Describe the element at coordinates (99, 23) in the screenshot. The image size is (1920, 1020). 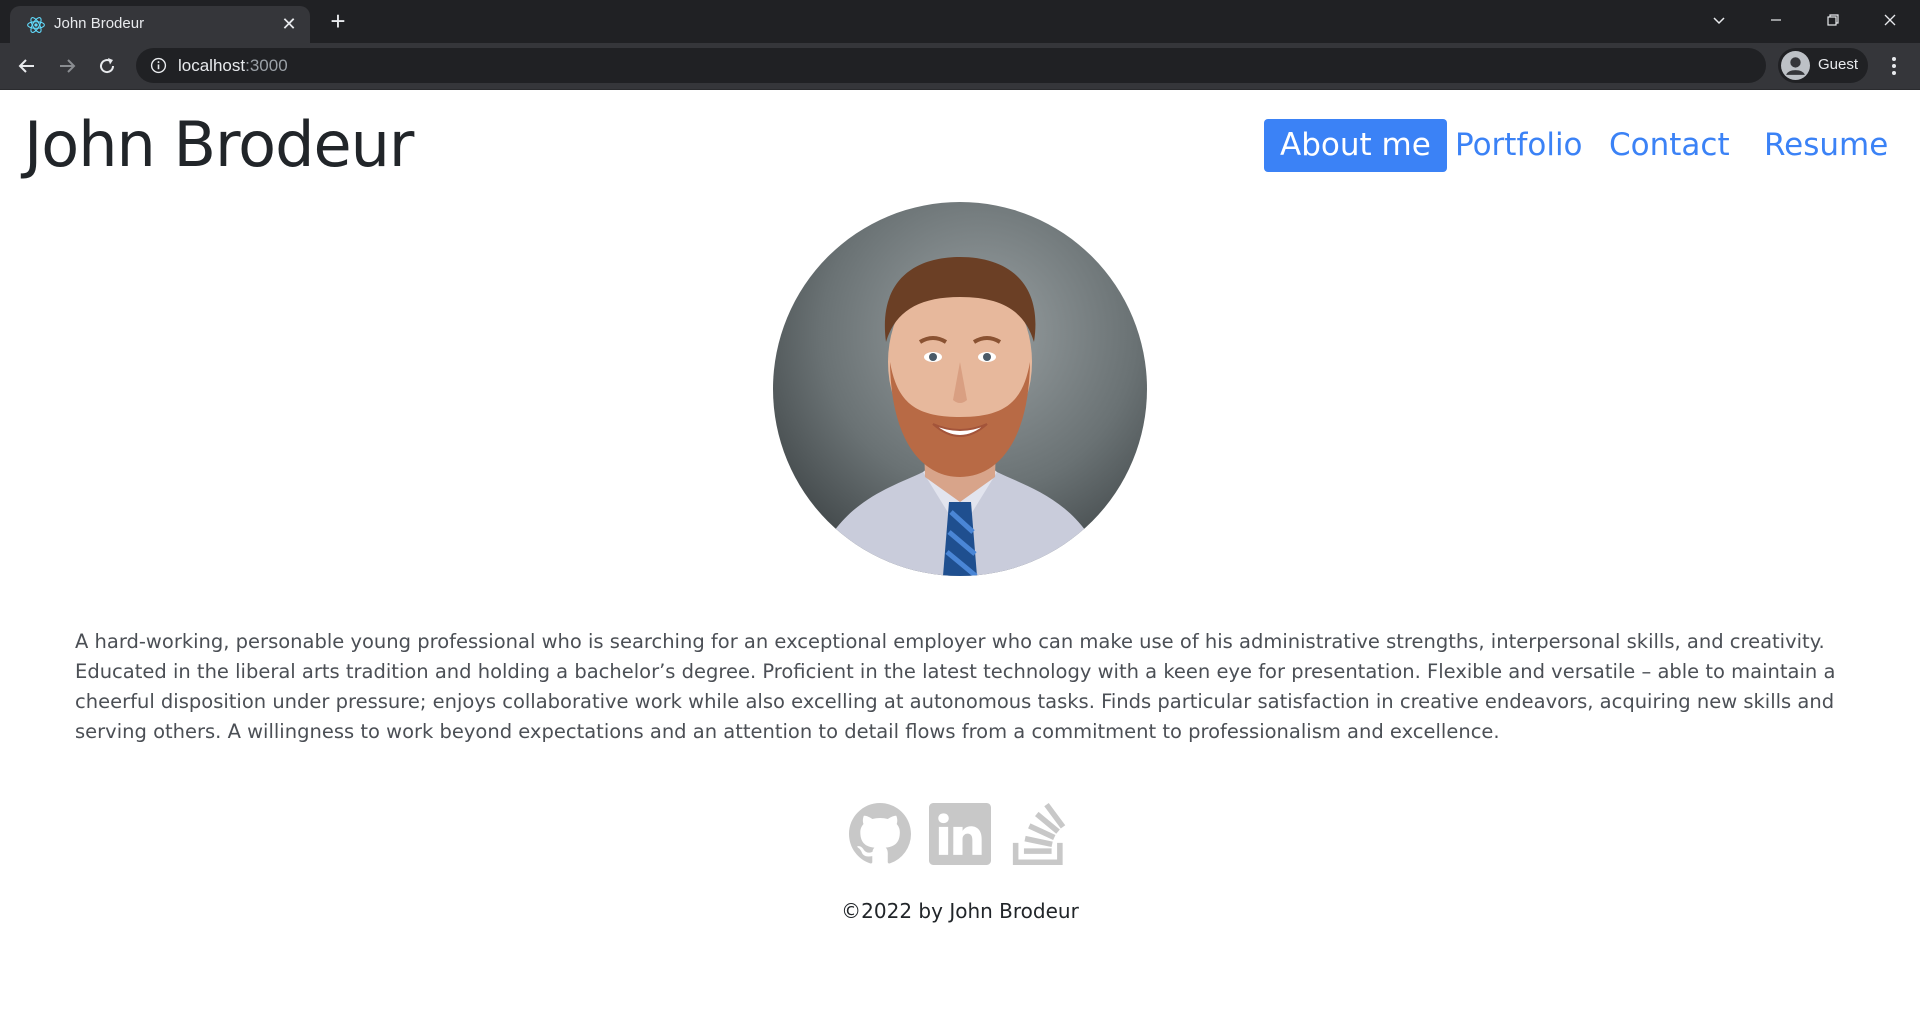
I see `tab-title: John Brodeur` at that location.